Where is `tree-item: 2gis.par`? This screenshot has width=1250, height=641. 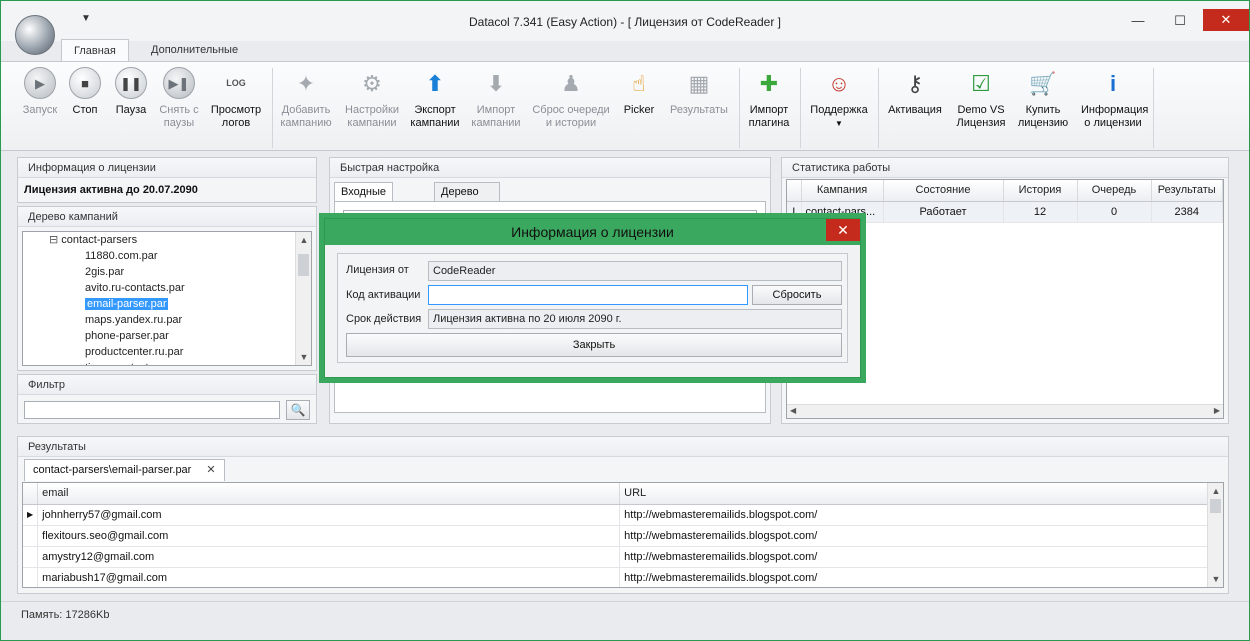
tree-item: 2gis.par is located at coordinates (167, 272).